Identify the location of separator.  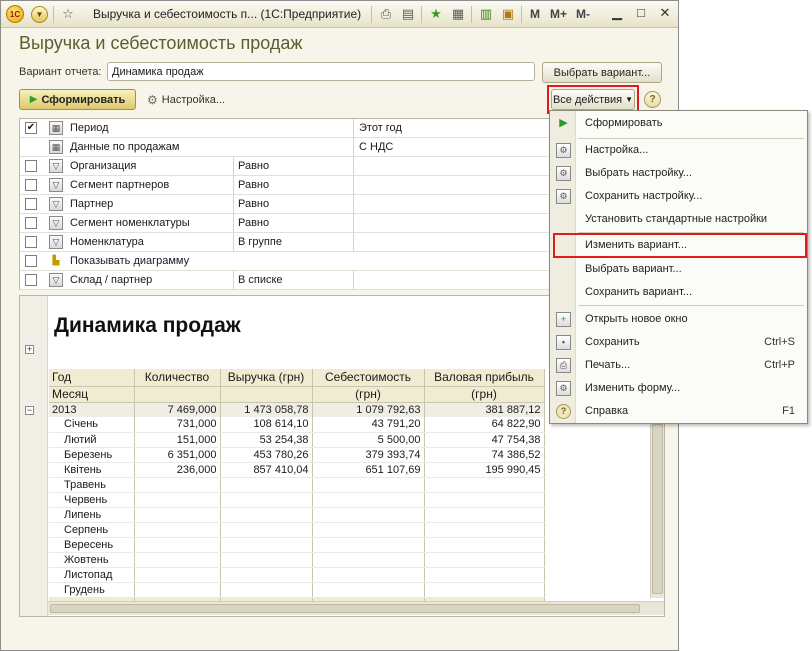
(521, 14).